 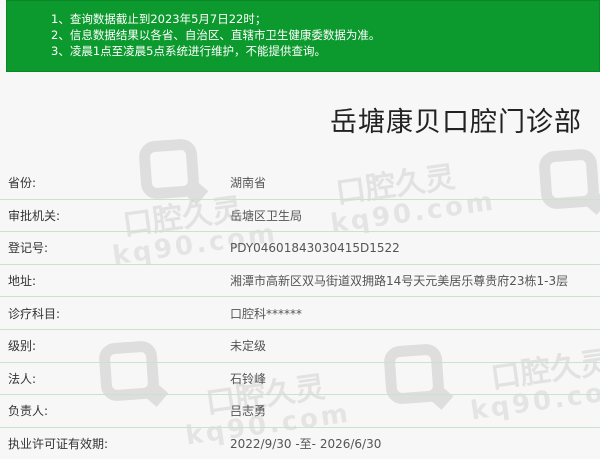 What do you see at coordinates (315, 247) in the screenshot?
I see `row-value: PDY04601843030415D1522` at bounding box center [315, 247].